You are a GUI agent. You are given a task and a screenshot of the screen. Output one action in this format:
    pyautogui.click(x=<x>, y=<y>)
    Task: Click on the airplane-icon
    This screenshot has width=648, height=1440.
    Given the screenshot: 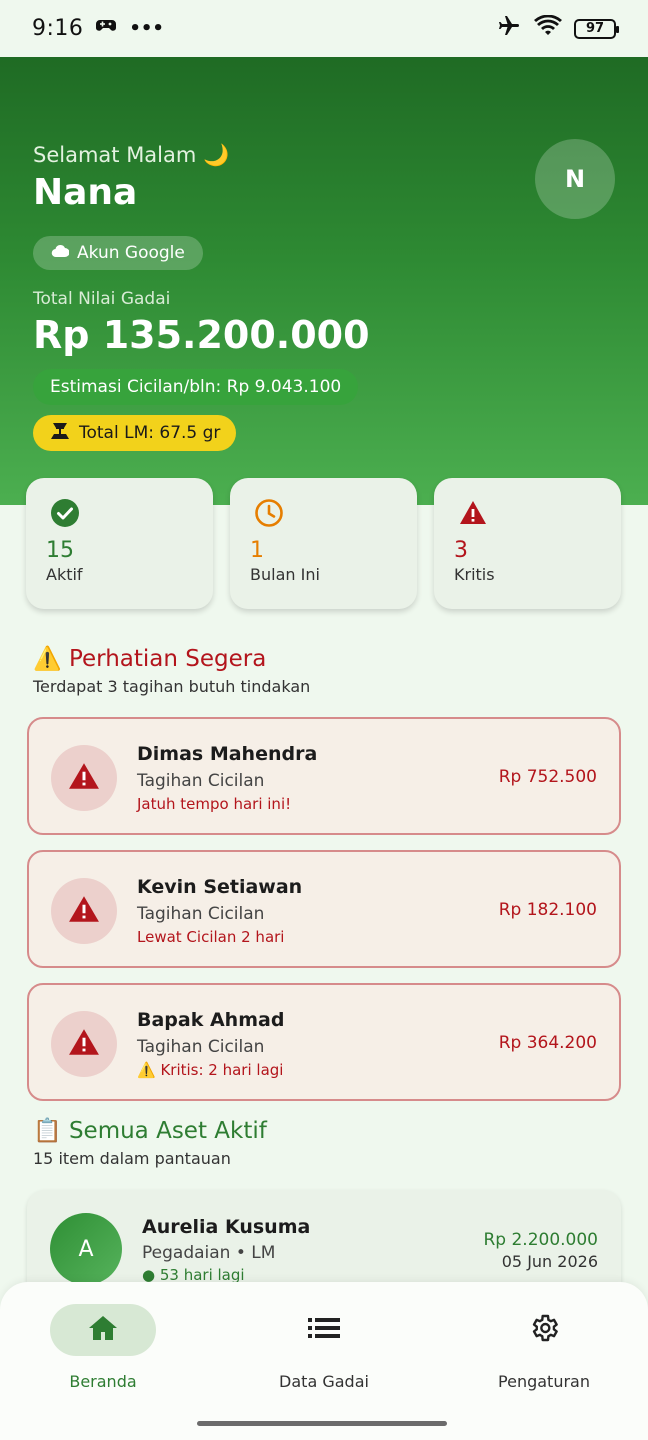 What is the action you would take?
    pyautogui.click(x=509, y=28)
    